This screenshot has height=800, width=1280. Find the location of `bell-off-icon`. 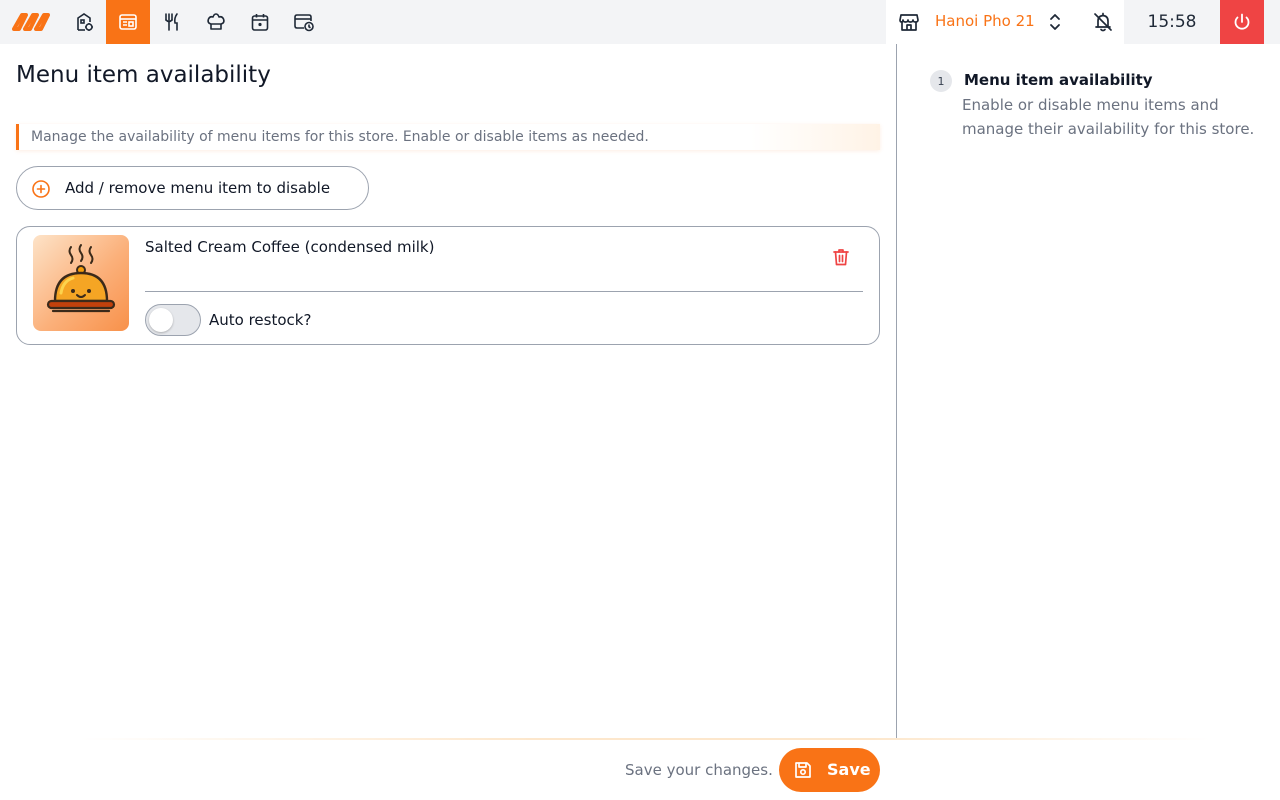

bell-off-icon is located at coordinates (1103, 24).